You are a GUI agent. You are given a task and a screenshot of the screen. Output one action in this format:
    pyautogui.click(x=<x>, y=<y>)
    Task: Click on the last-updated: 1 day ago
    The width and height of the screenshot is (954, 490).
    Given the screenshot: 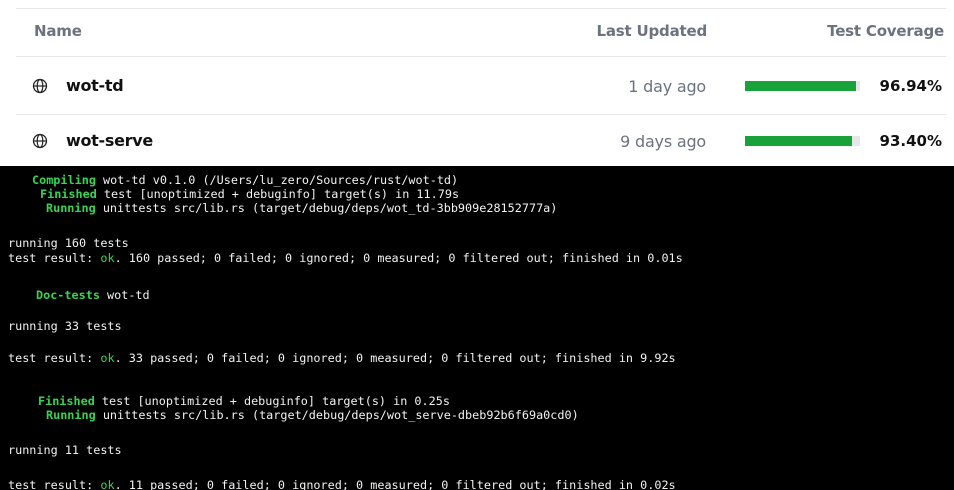 What is the action you would take?
    pyautogui.click(x=667, y=86)
    